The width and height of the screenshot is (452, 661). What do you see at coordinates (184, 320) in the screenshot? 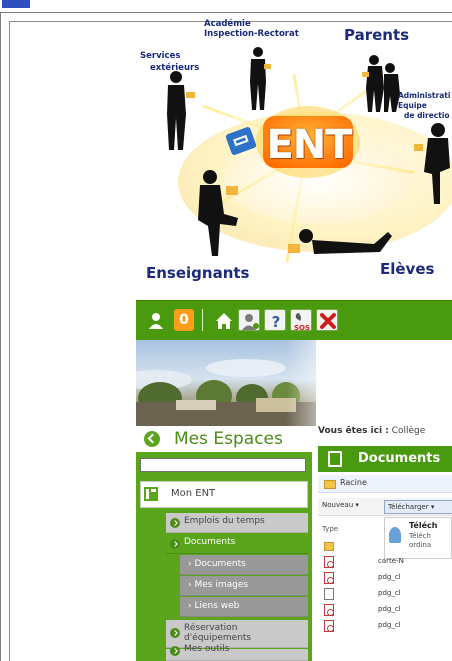
I see `notification-badge: 0` at bounding box center [184, 320].